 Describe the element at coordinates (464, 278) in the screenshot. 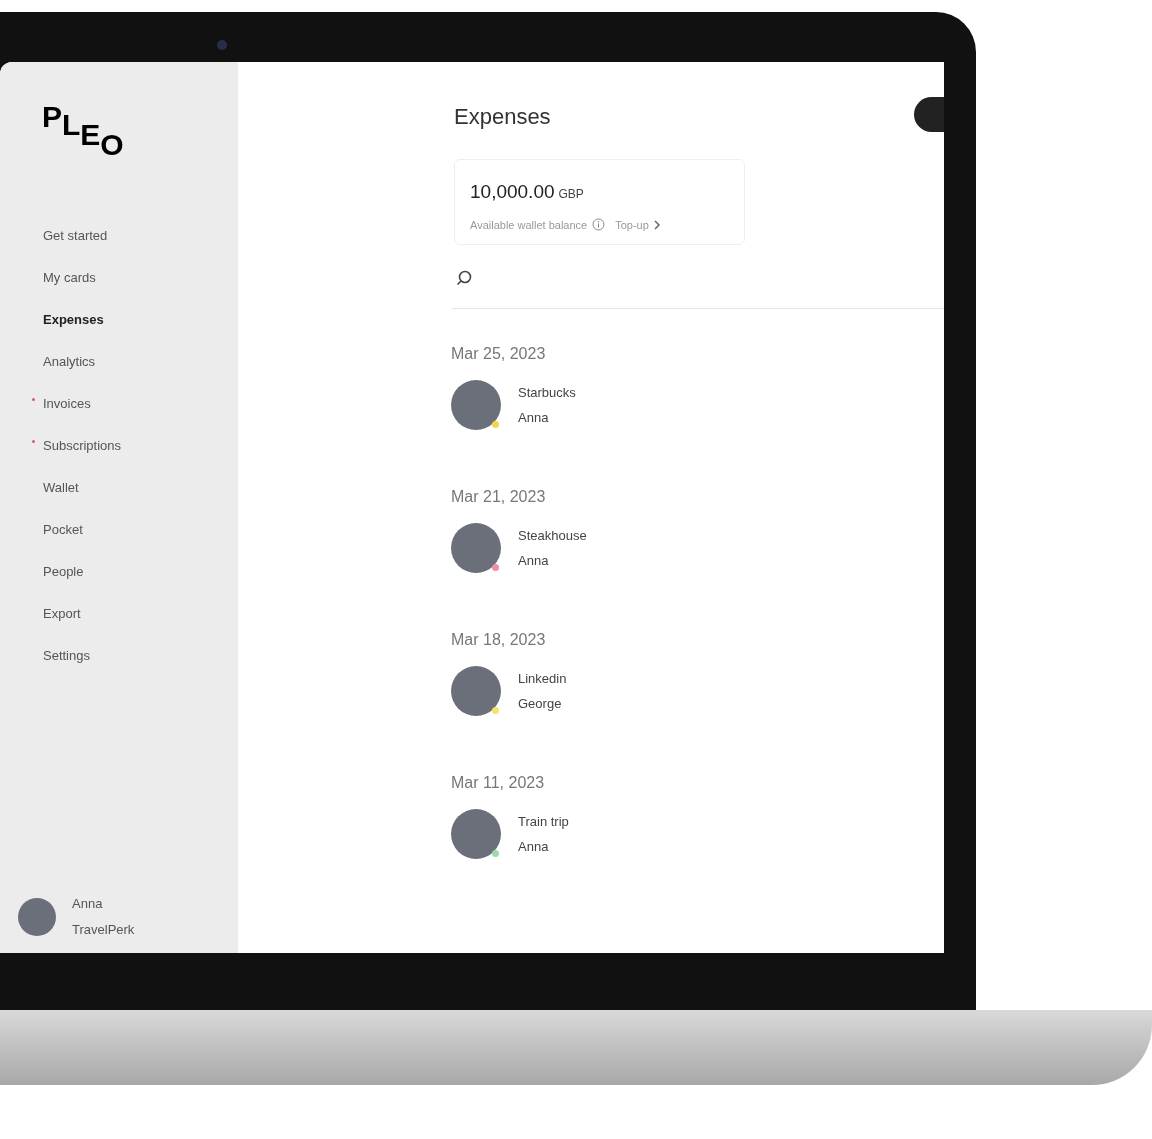

I see `search-icon` at that location.